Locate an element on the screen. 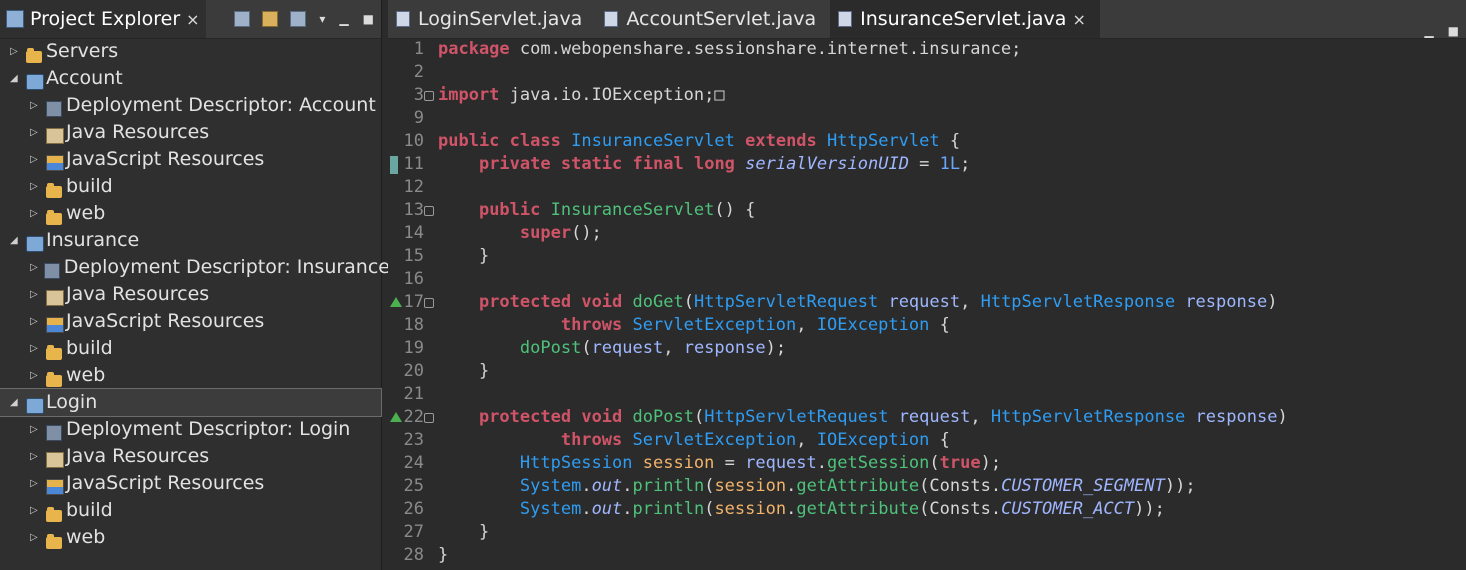 This screenshot has width=1466, height=570. editor-tab-label: AccountServlet.java is located at coordinates (721, 19).